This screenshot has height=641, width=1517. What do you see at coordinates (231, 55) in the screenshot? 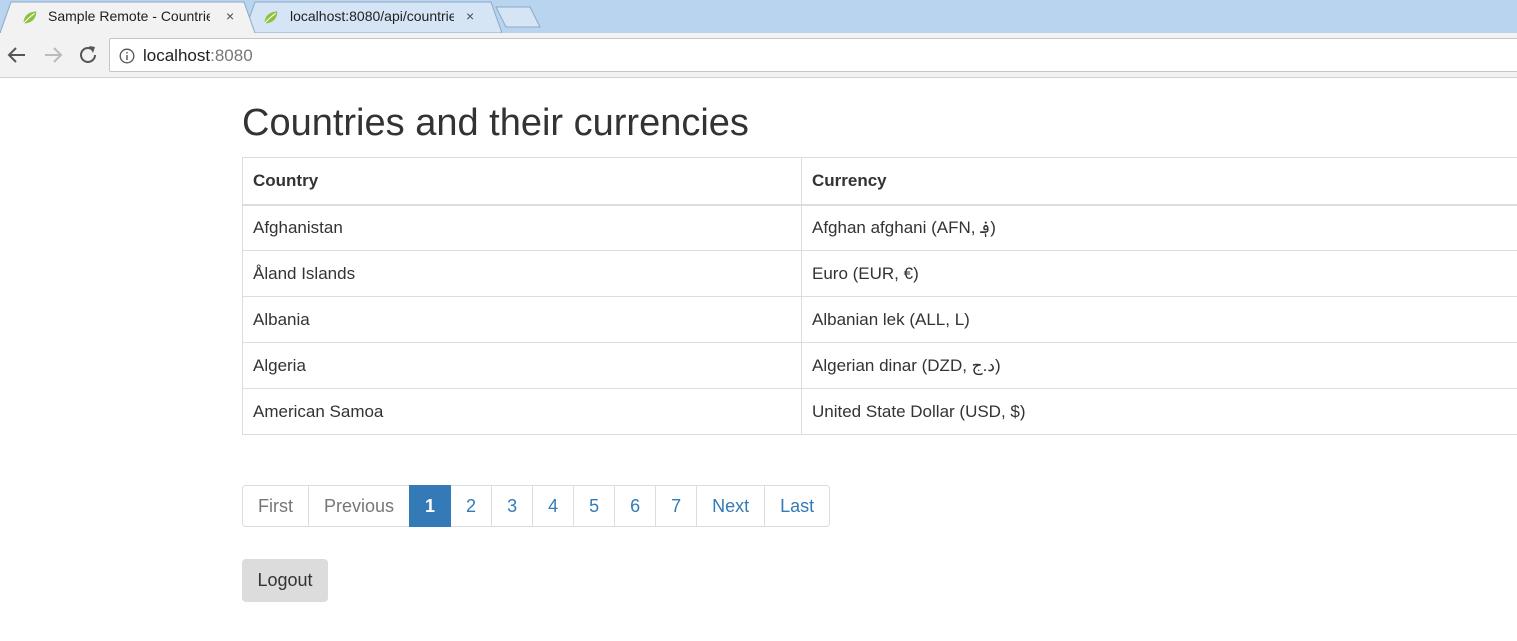
I see `url-port: :8080` at bounding box center [231, 55].